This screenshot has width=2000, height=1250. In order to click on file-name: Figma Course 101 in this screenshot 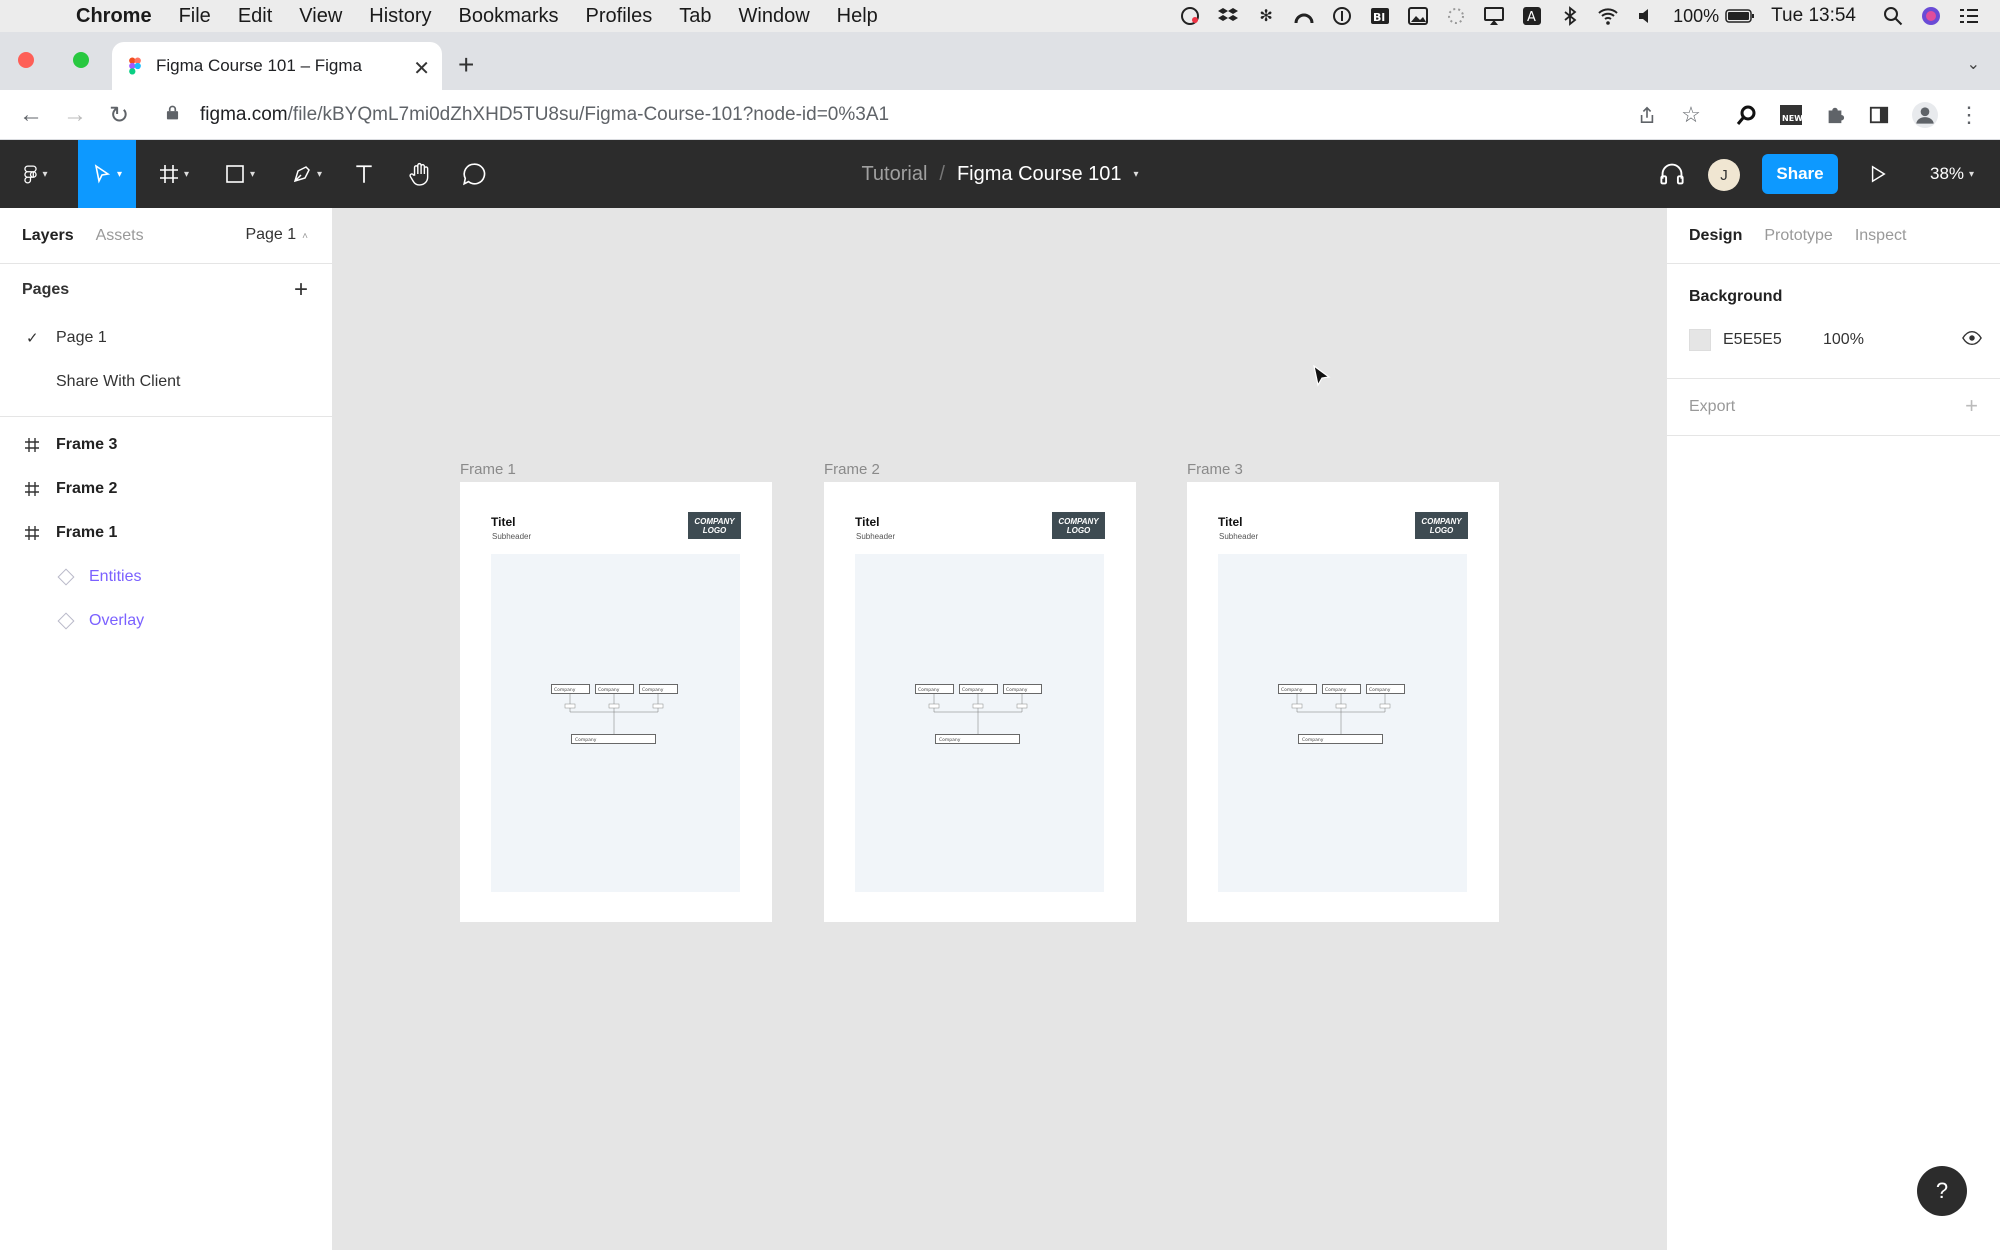, I will do `click(1039, 174)`.